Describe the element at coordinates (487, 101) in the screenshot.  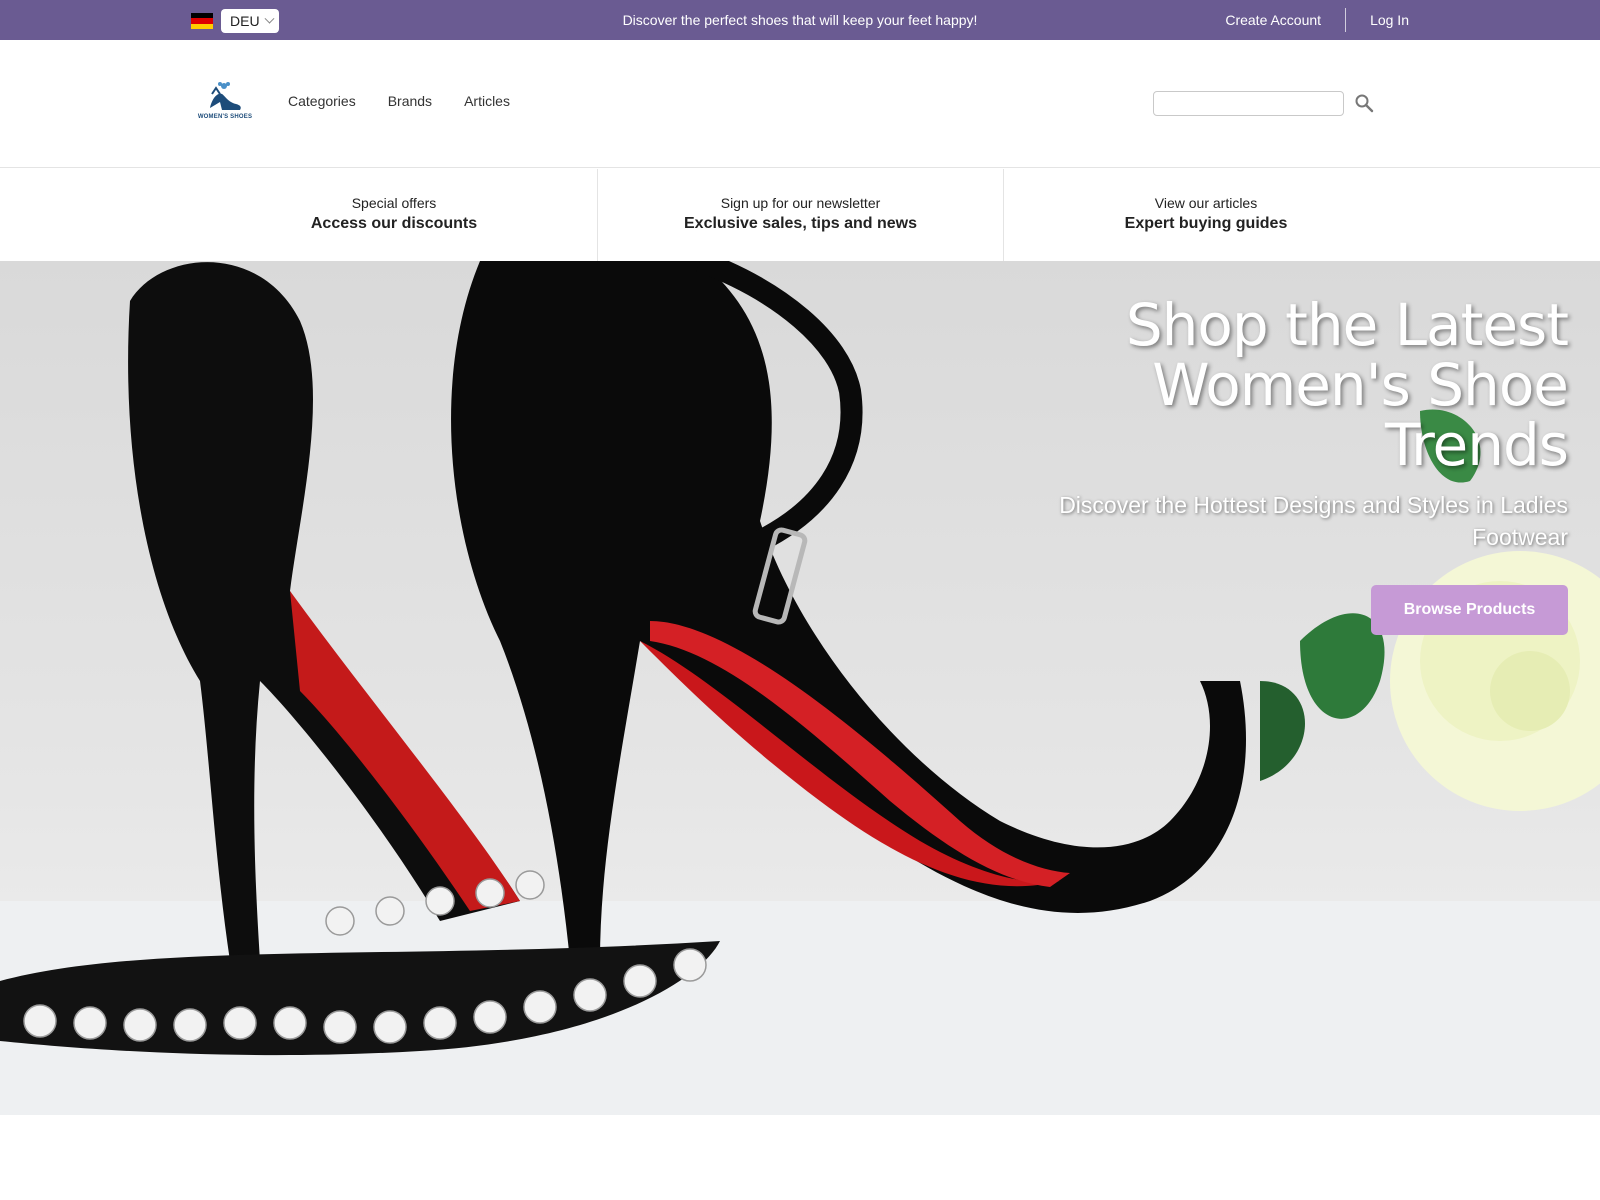
I see `nav-articles: Articles` at that location.